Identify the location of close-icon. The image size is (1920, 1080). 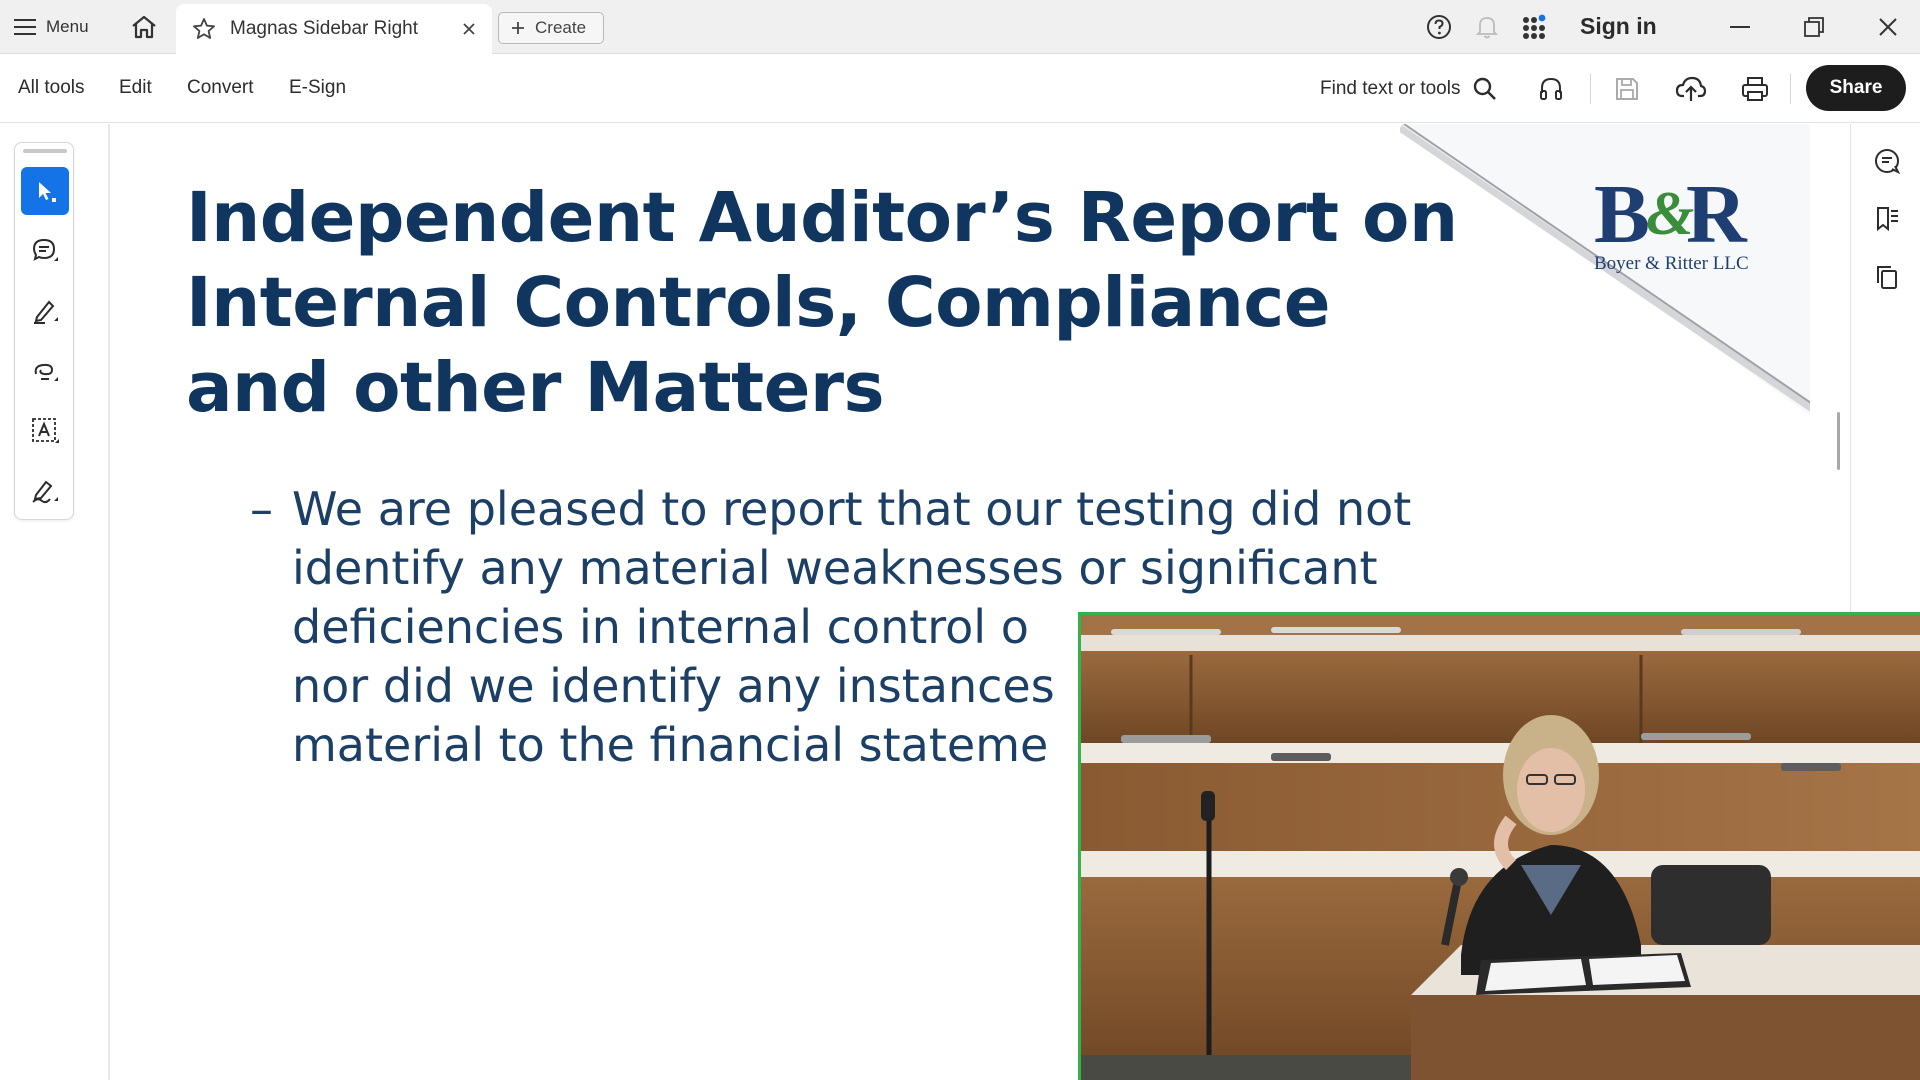
(469, 29).